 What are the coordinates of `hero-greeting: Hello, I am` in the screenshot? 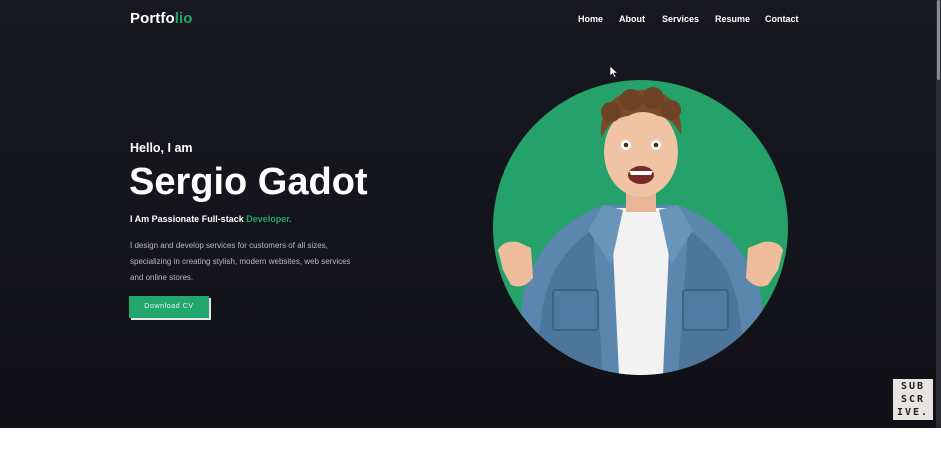 It's located at (161, 148).